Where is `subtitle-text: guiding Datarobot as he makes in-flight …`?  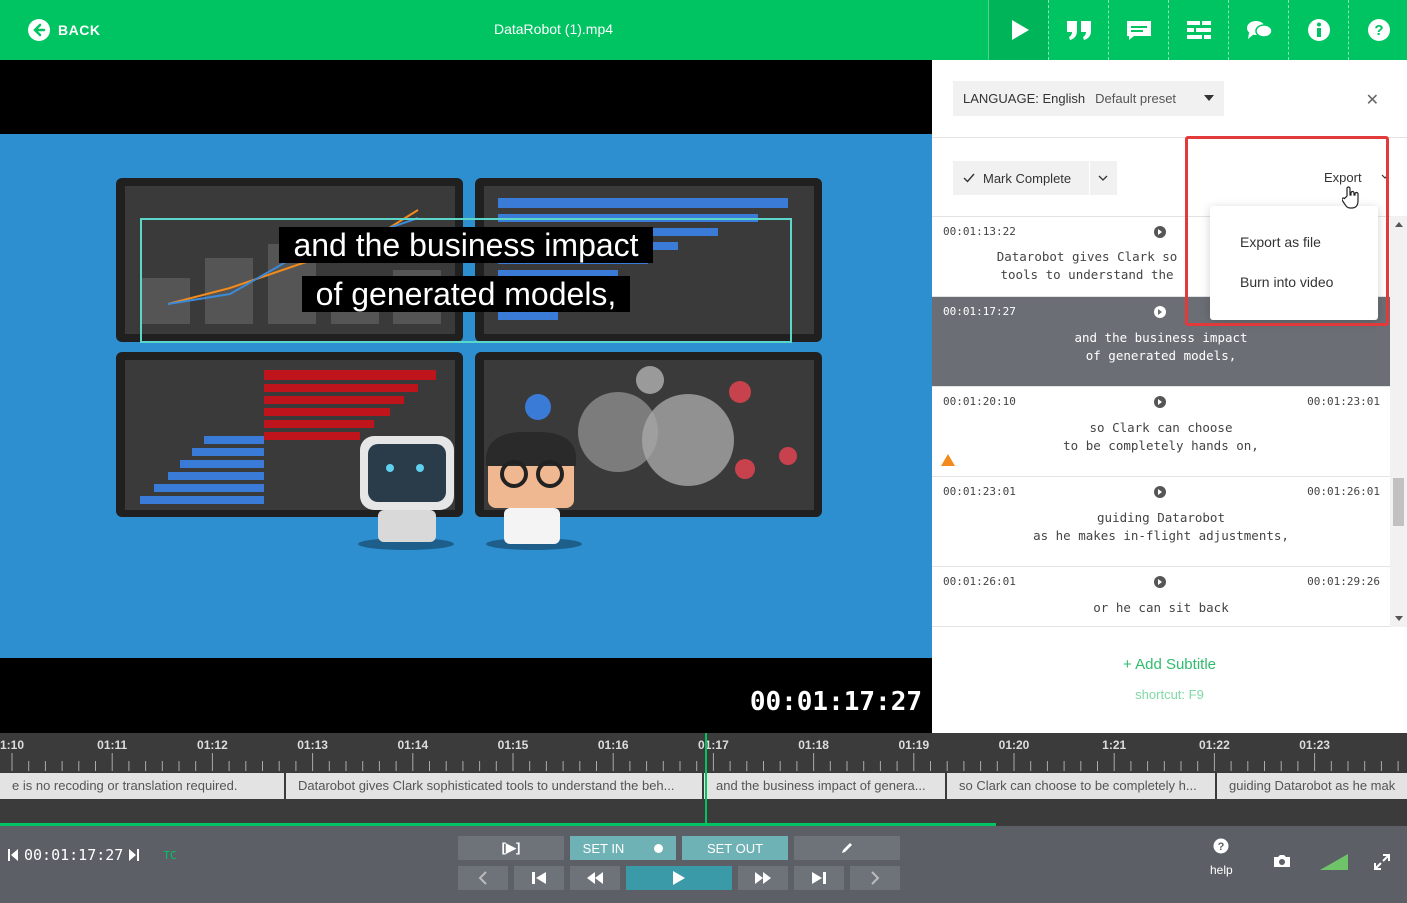 subtitle-text: guiding Datarobot as he makes in-flight … is located at coordinates (1161, 527).